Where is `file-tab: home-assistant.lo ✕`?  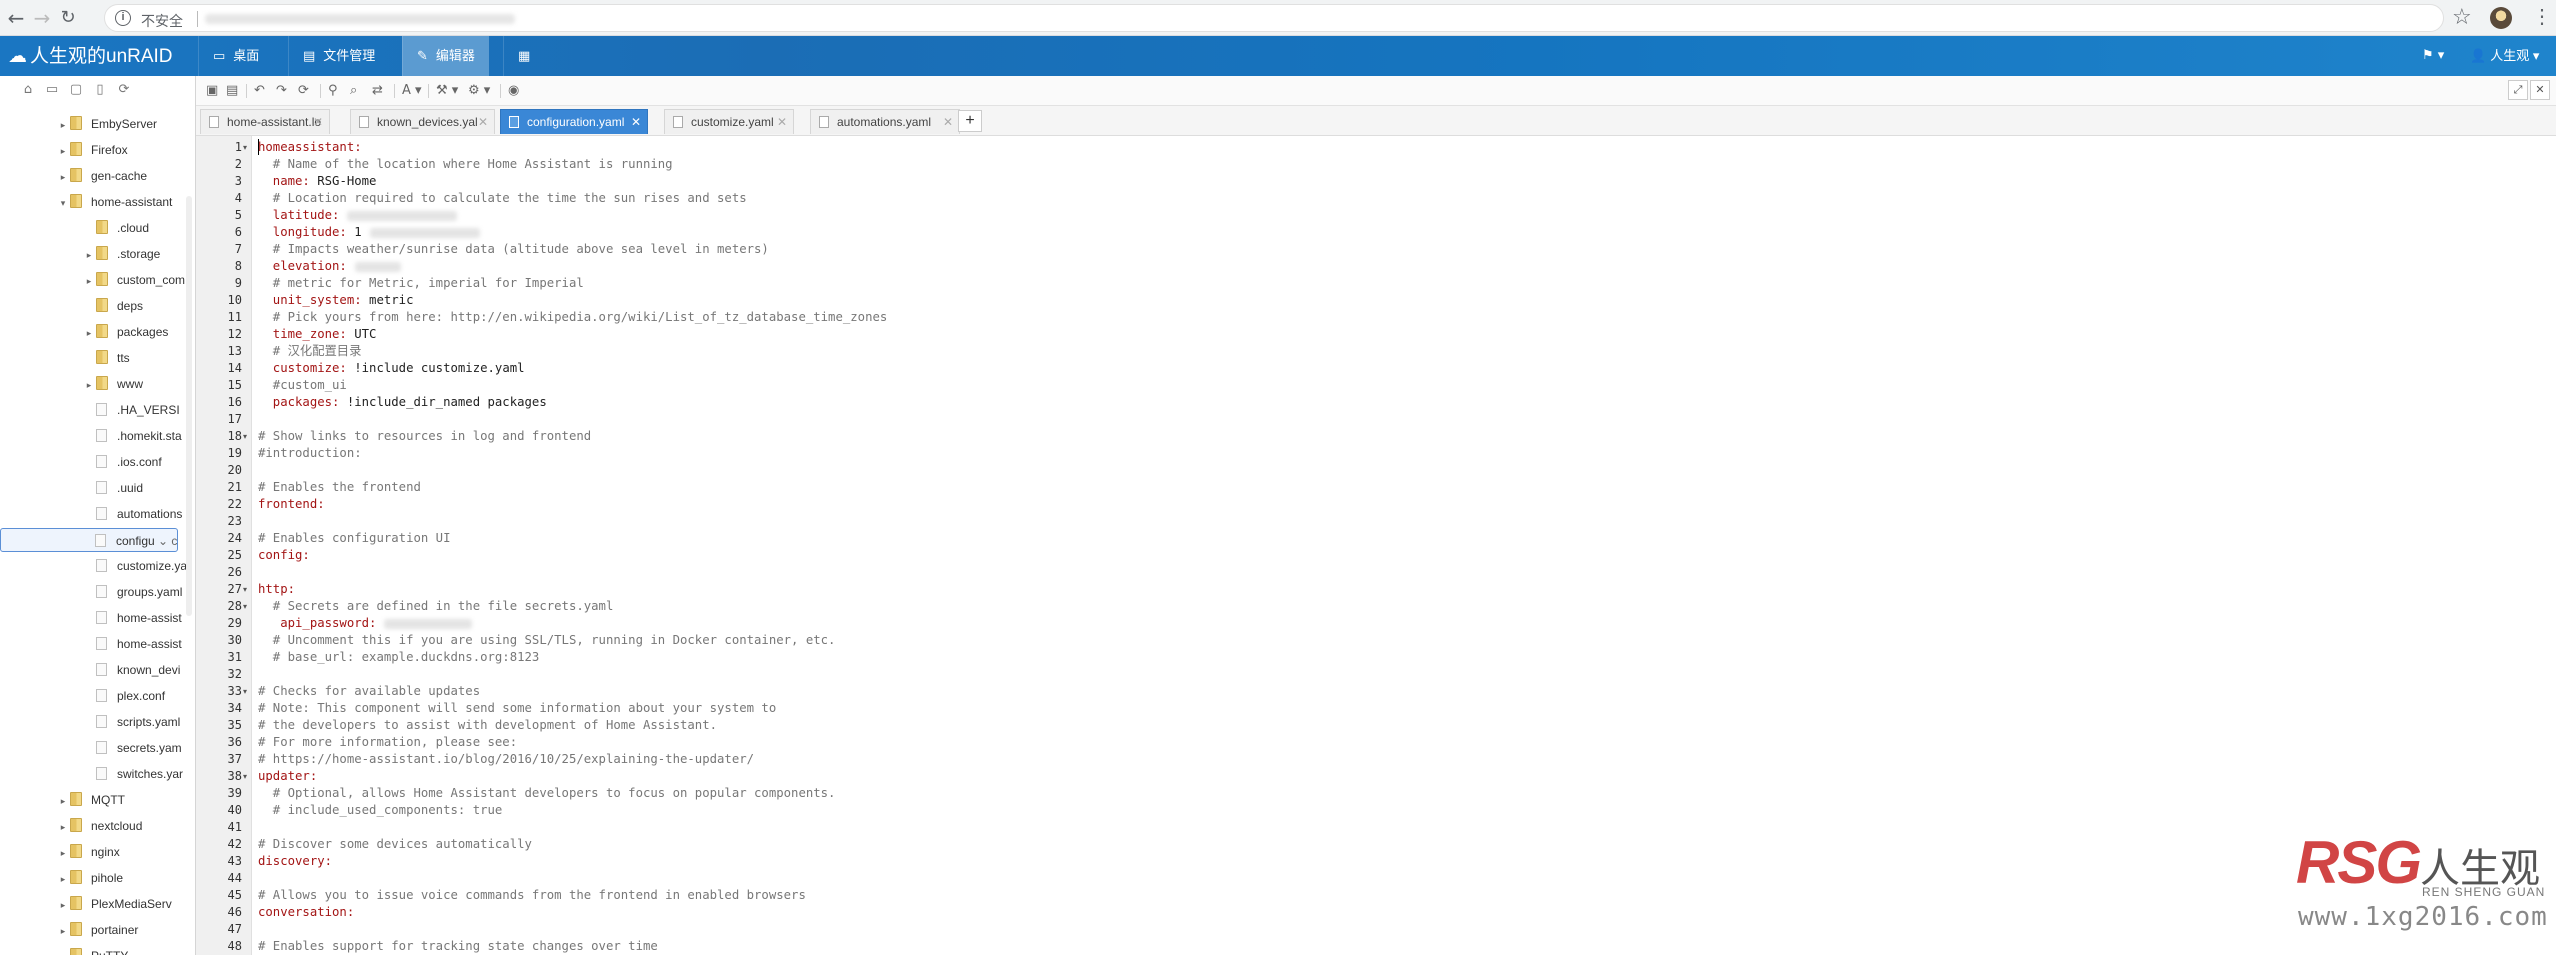
file-tab: home-assistant.lo ✕ is located at coordinates (265, 121).